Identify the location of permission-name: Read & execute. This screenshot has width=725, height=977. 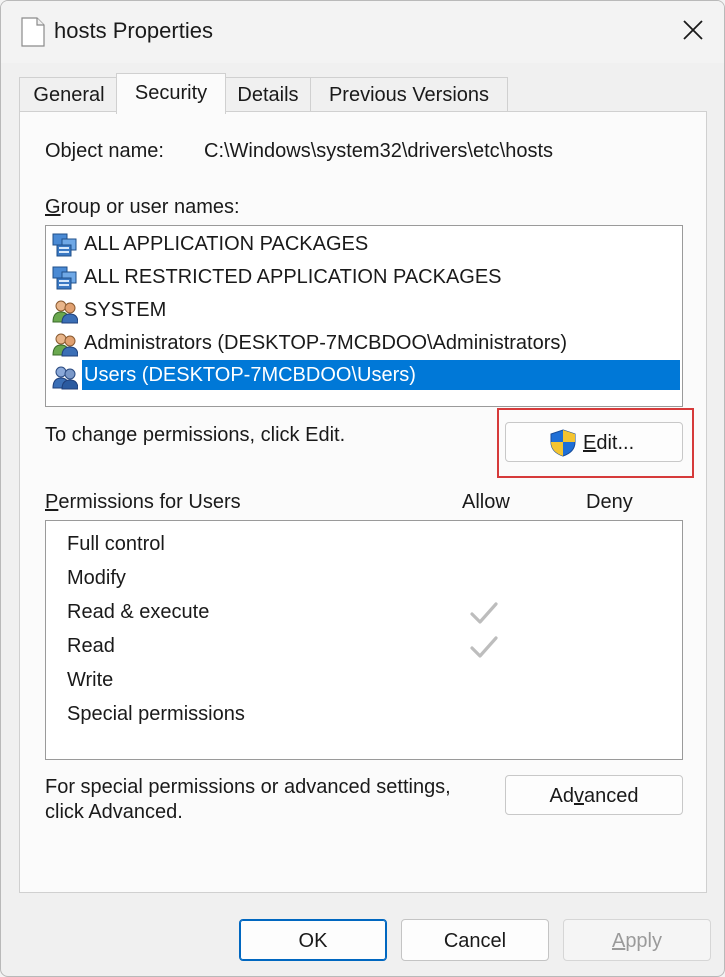
(138, 612).